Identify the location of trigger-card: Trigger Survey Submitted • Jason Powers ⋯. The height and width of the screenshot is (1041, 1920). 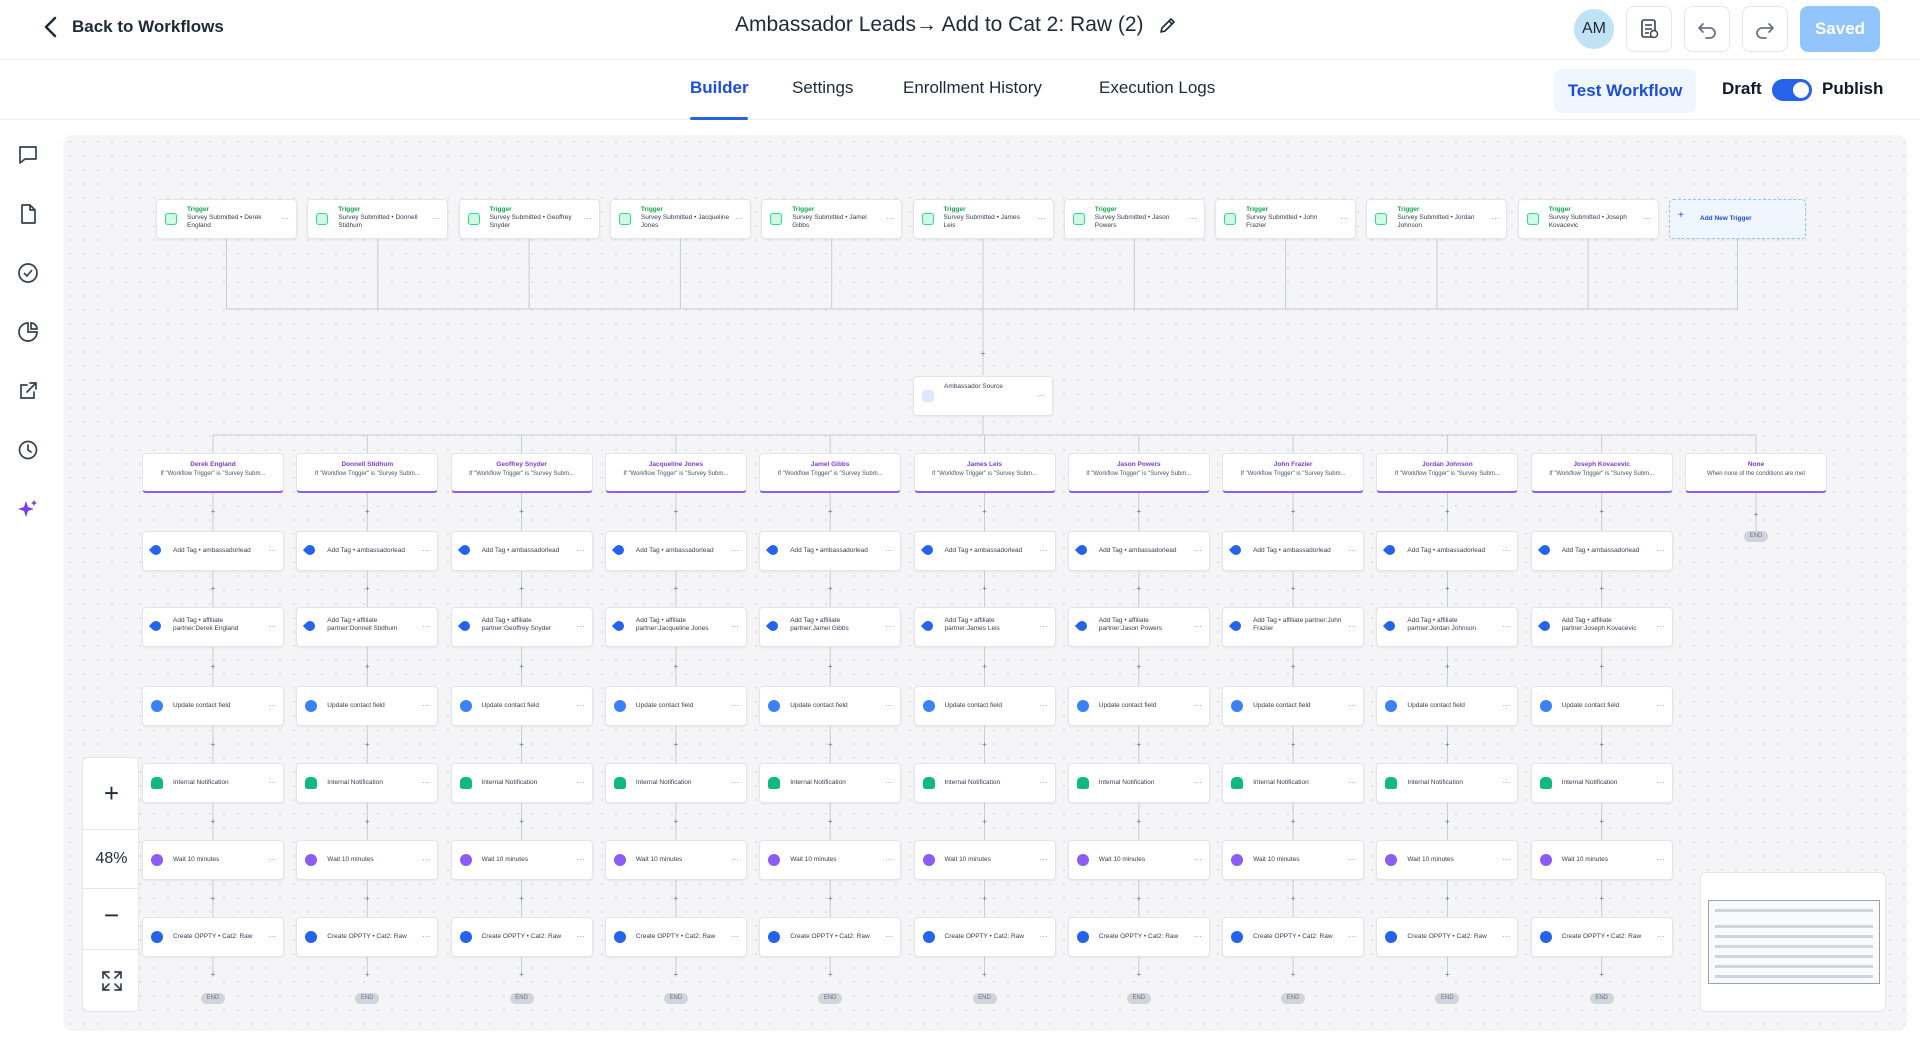
(1134, 219).